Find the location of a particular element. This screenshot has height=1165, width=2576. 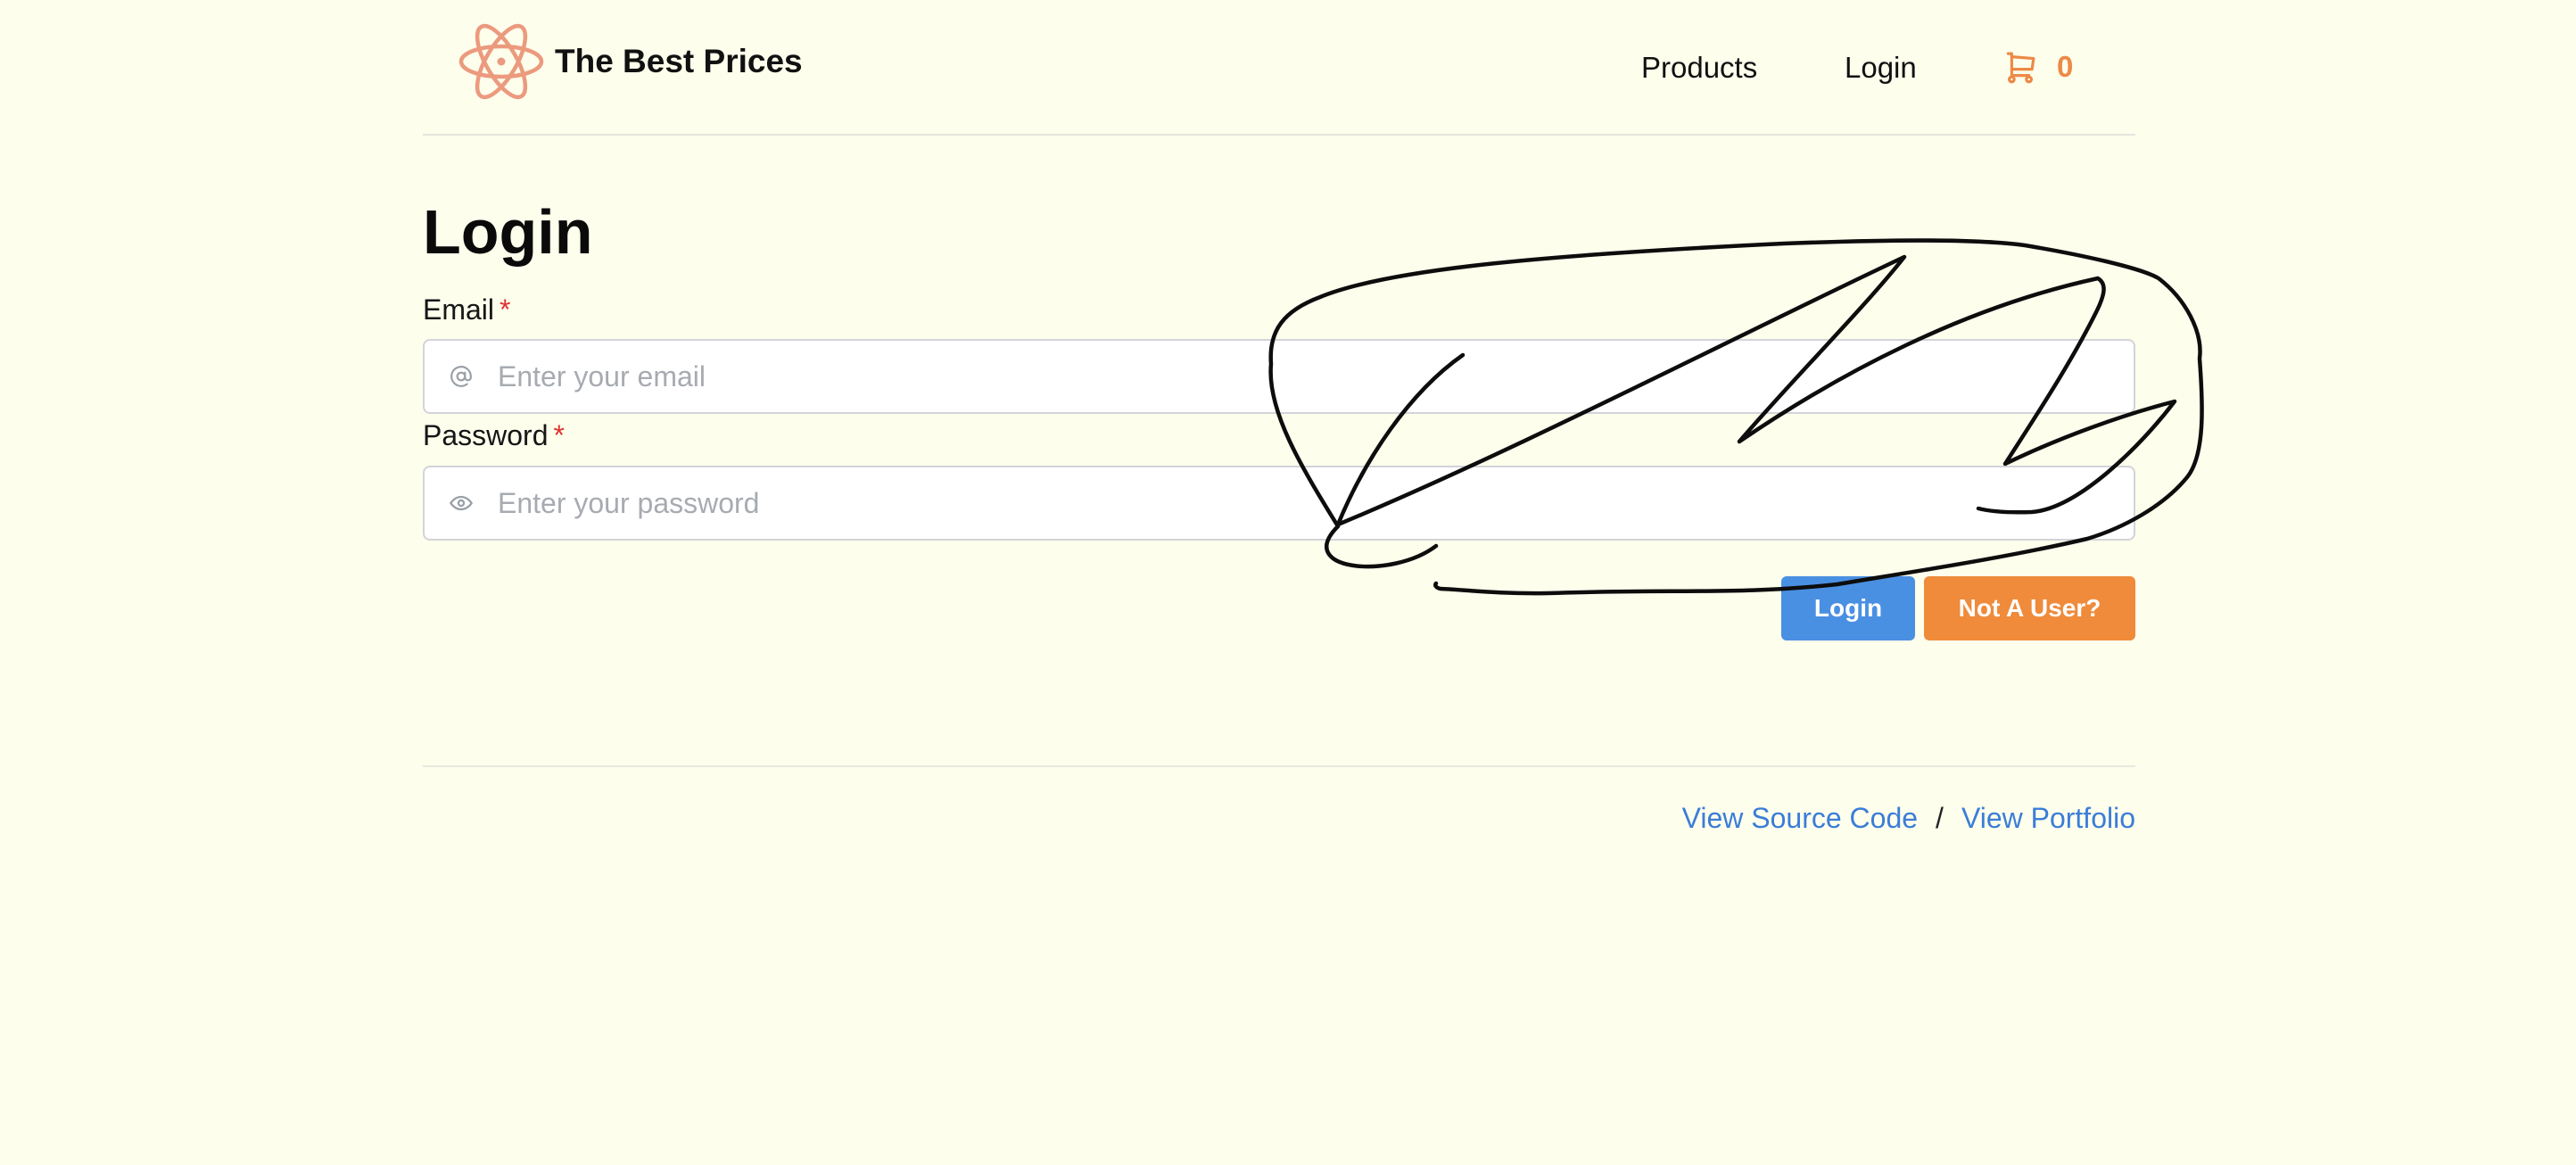

top-navbar: The Best Prices Products Login 0 is located at coordinates (1279, 68).